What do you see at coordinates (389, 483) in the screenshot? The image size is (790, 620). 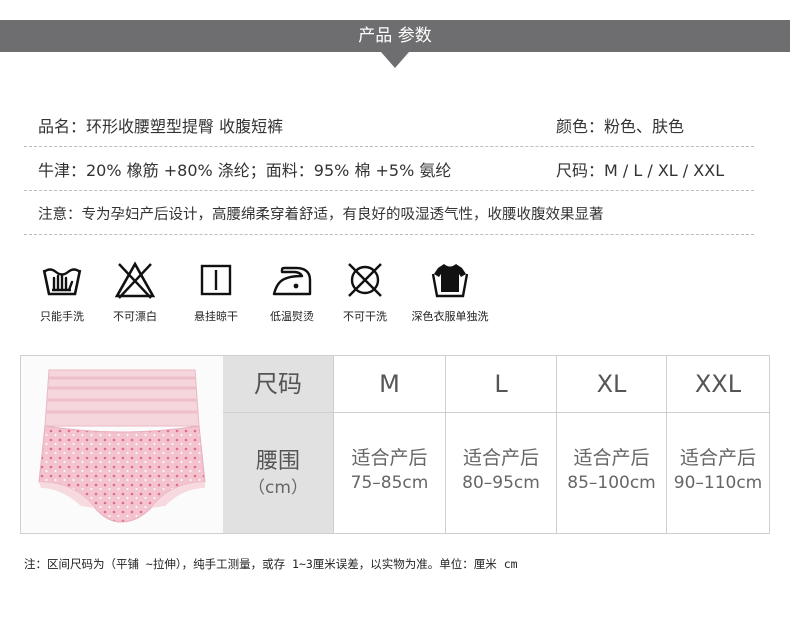 I see `waist-range: 75–85cm` at bounding box center [389, 483].